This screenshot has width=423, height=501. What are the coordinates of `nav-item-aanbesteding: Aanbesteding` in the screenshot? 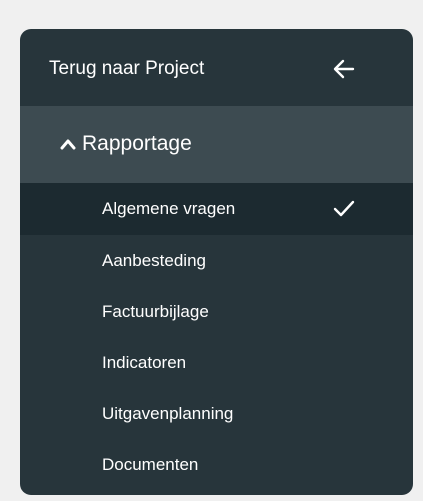 It's located at (216, 260).